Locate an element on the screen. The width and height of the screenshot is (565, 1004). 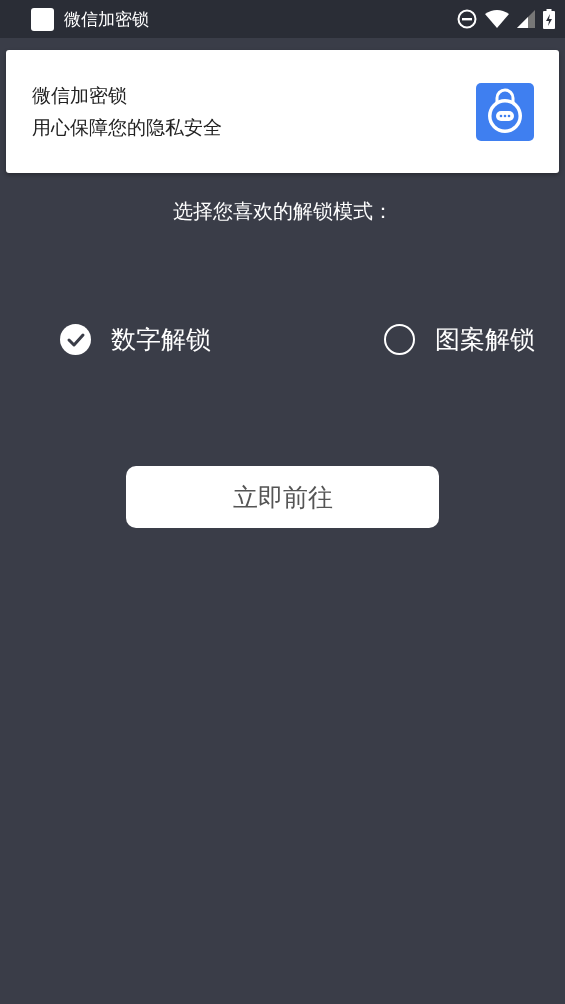
unlock-mode-option: 数字解锁 is located at coordinates (135, 339).